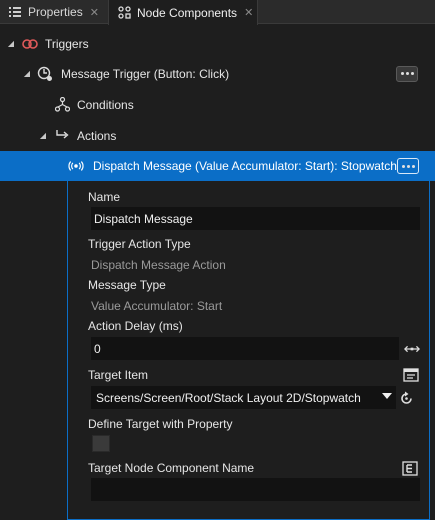 Image resolution: width=435 pixels, height=520 pixels. Describe the element at coordinates (101, 443) in the screenshot. I see `define-target-checkbox` at that location.